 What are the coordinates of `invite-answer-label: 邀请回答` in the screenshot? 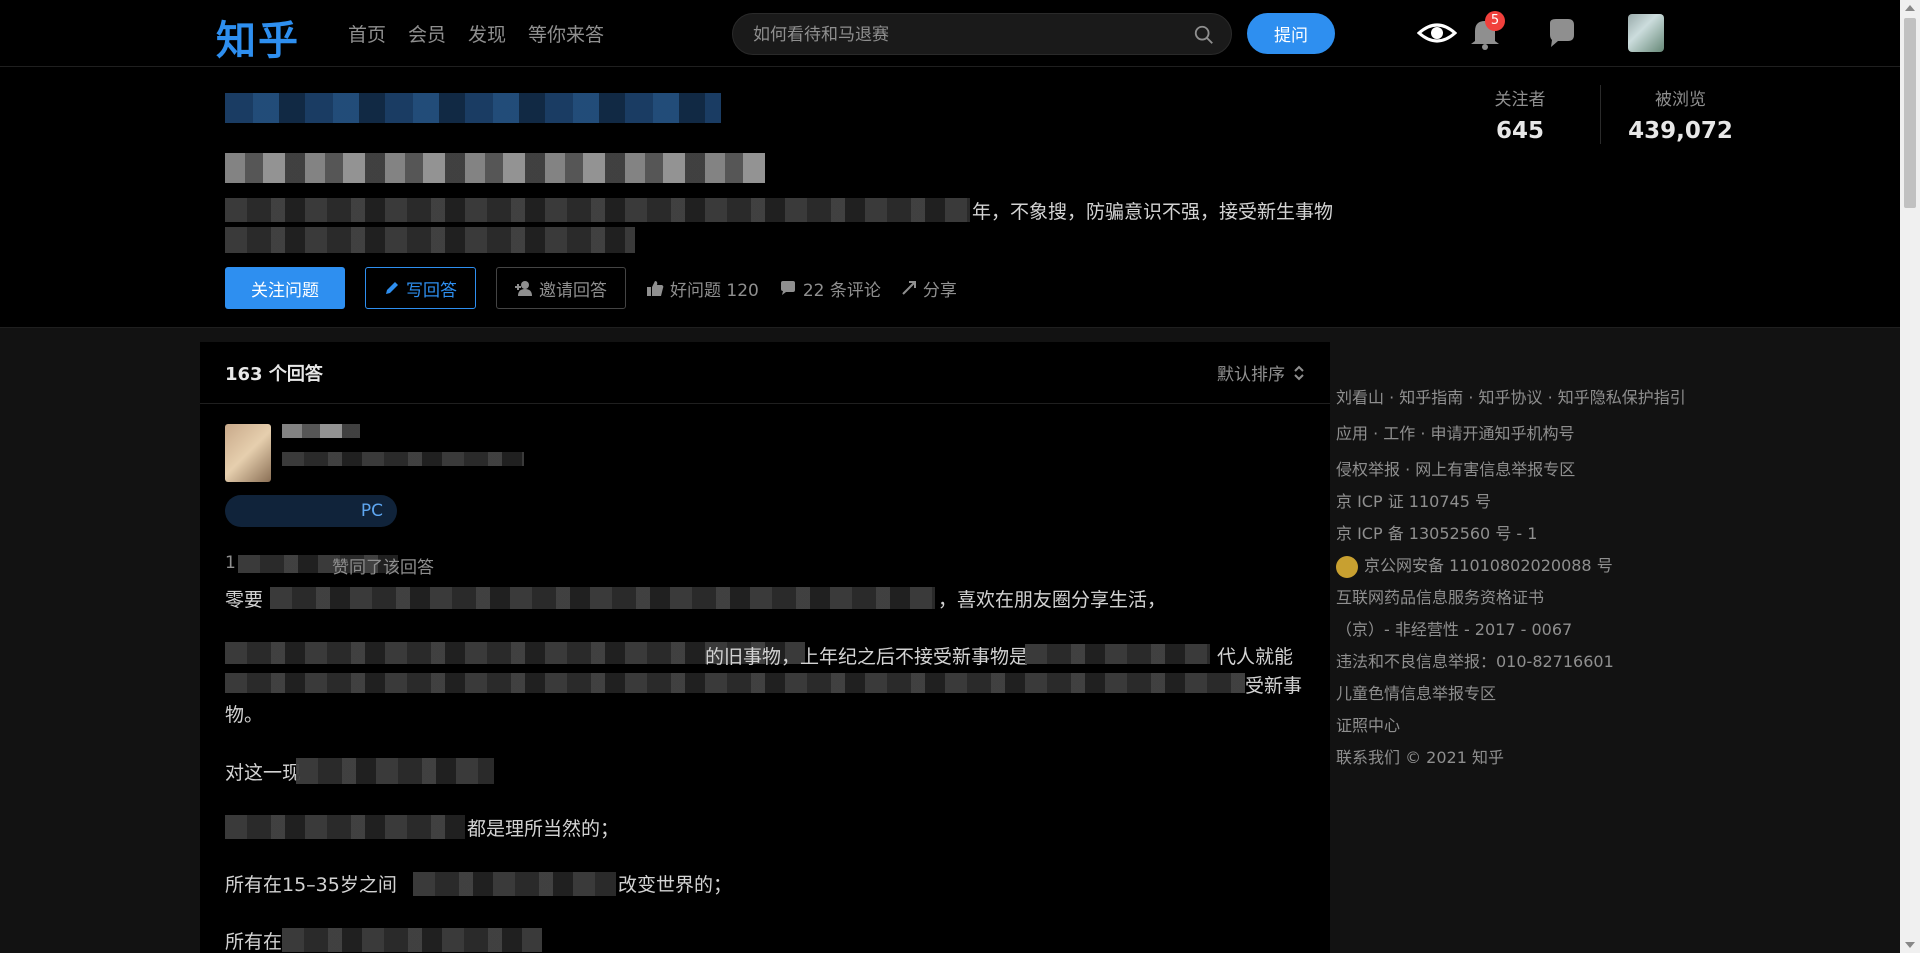 It's located at (573, 290).